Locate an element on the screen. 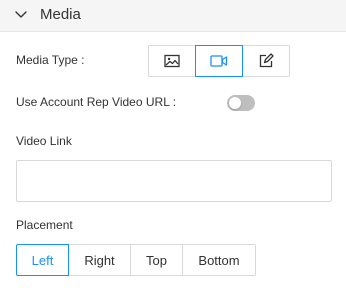  media-type-image-button is located at coordinates (172, 61).